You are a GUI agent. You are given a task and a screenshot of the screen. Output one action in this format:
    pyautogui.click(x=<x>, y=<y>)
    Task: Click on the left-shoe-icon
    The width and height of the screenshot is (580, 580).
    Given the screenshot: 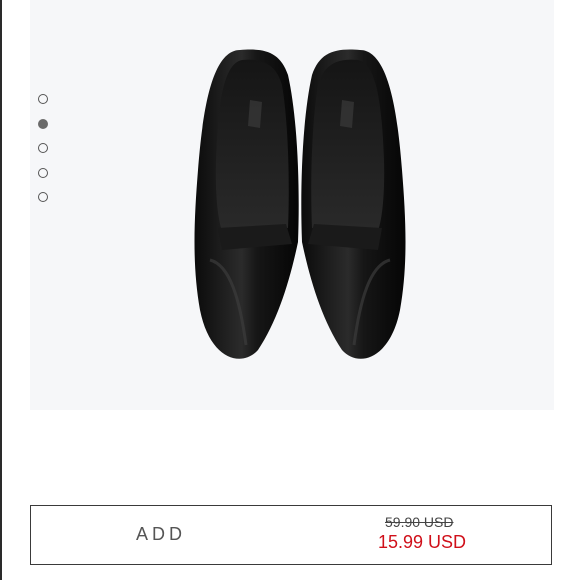 What is the action you would take?
    pyautogui.click(x=246, y=204)
    